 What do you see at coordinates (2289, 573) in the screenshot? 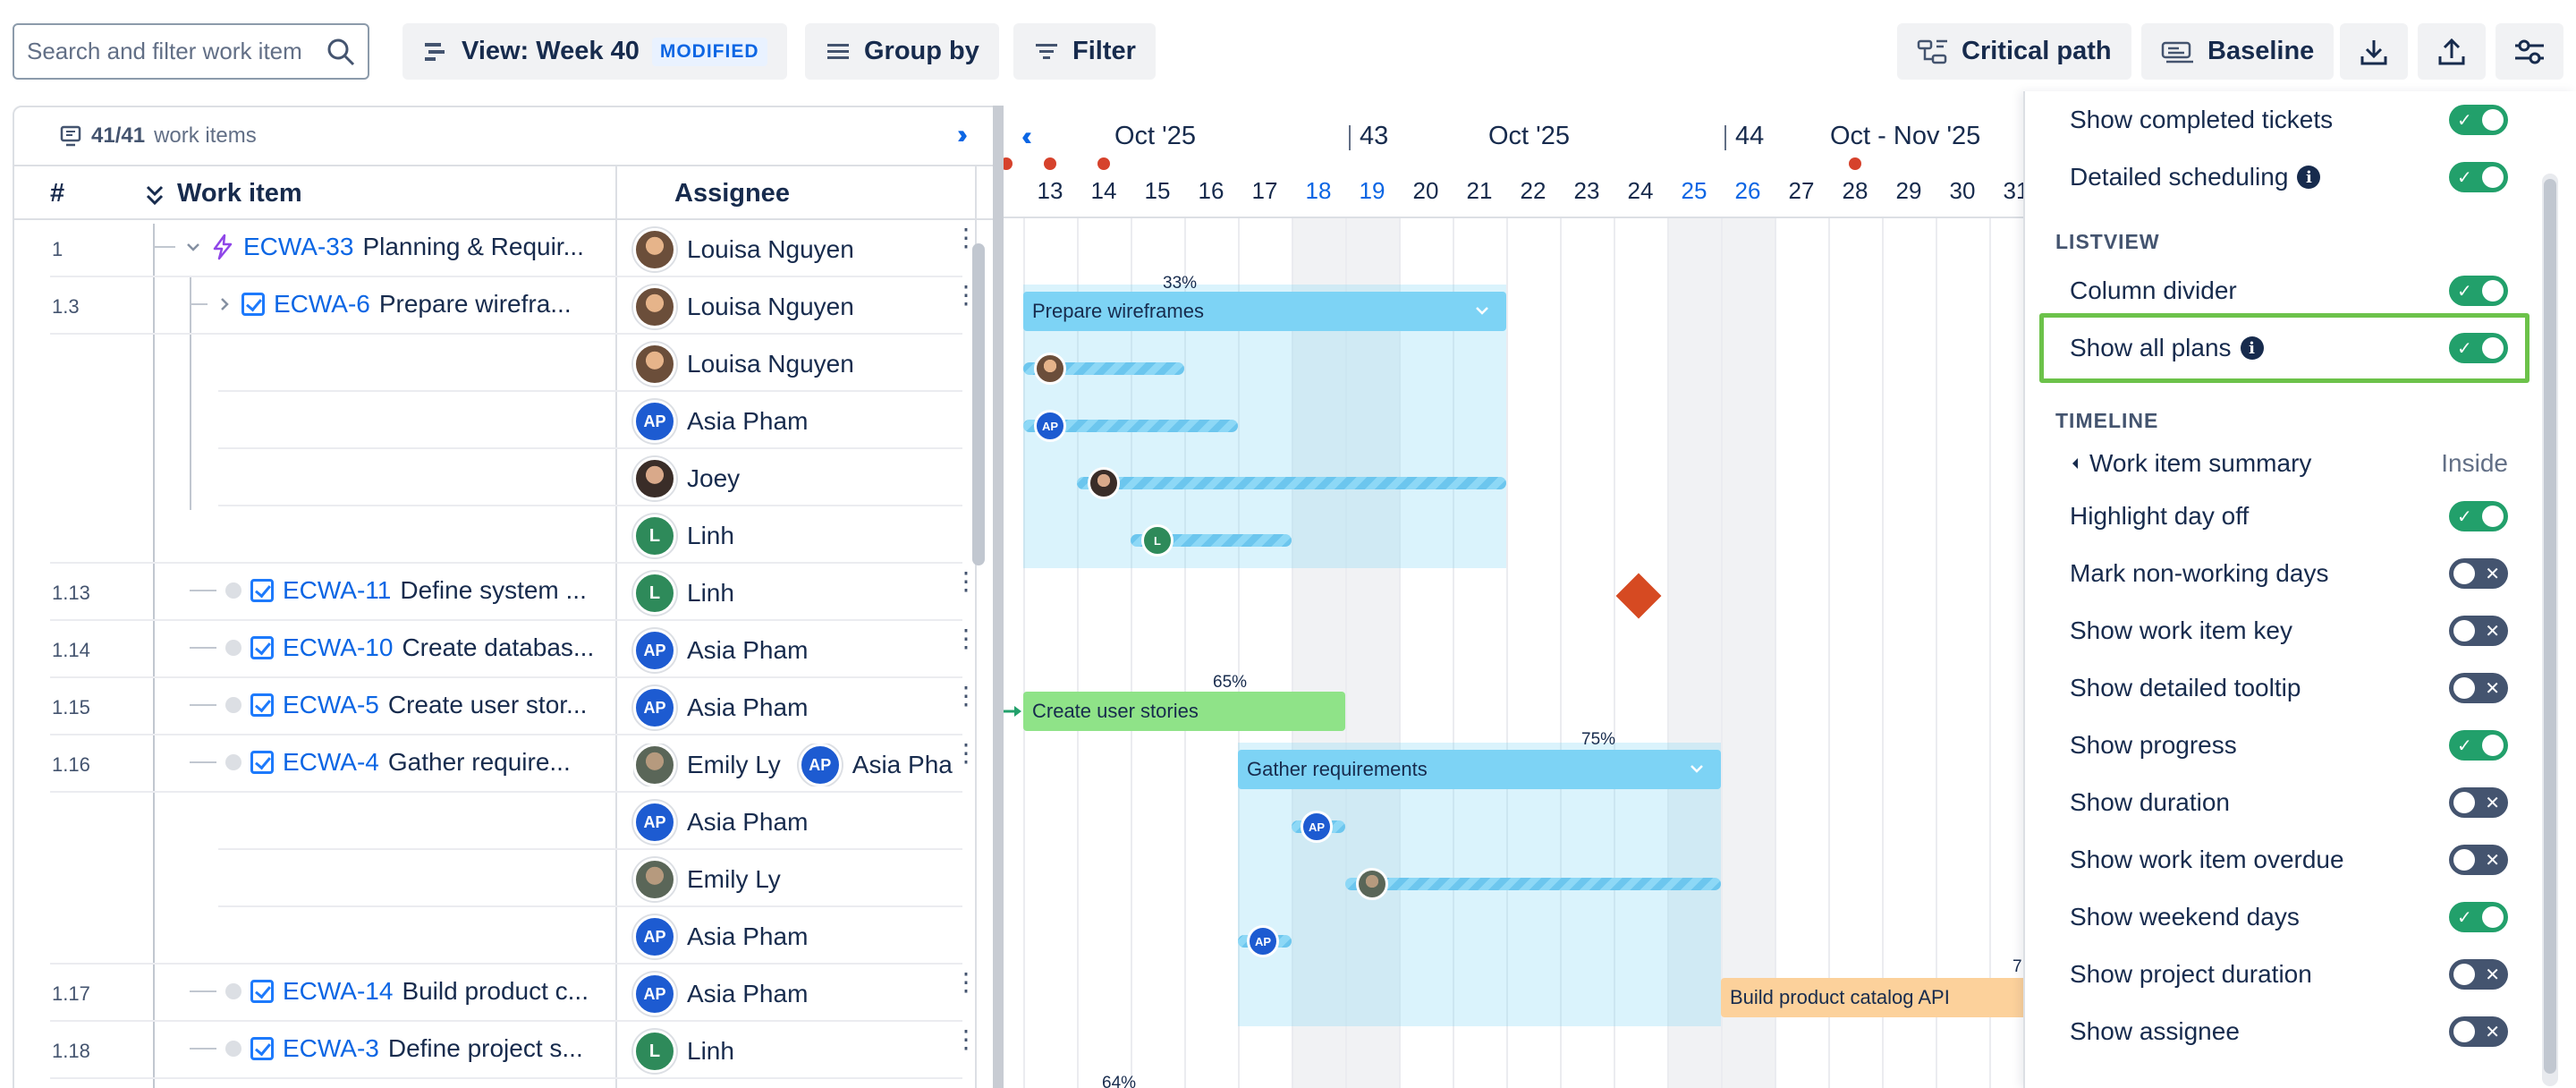
I see `setting-row: Mark non-working days ✕` at bounding box center [2289, 573].